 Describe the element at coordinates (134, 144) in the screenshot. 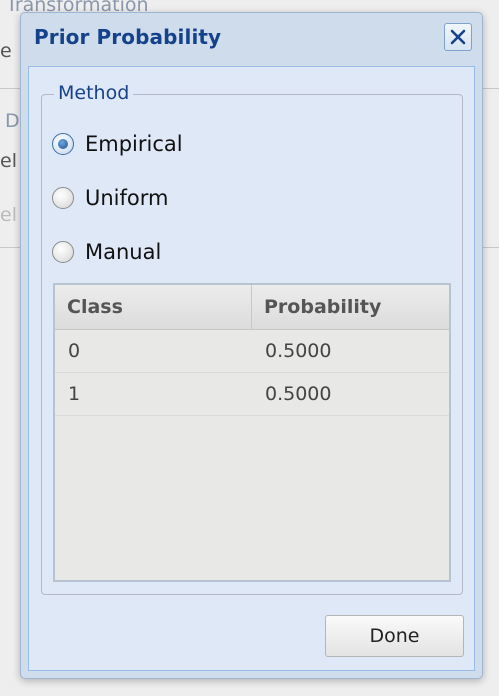

I see `radio-label-empirical: Empirical` at that location.